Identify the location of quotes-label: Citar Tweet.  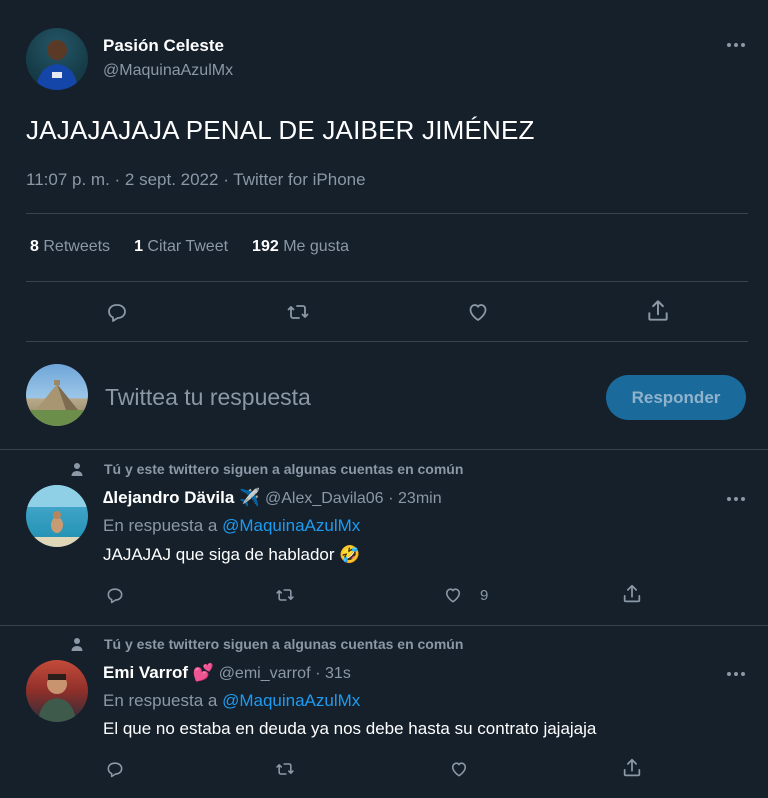
(188, 246).